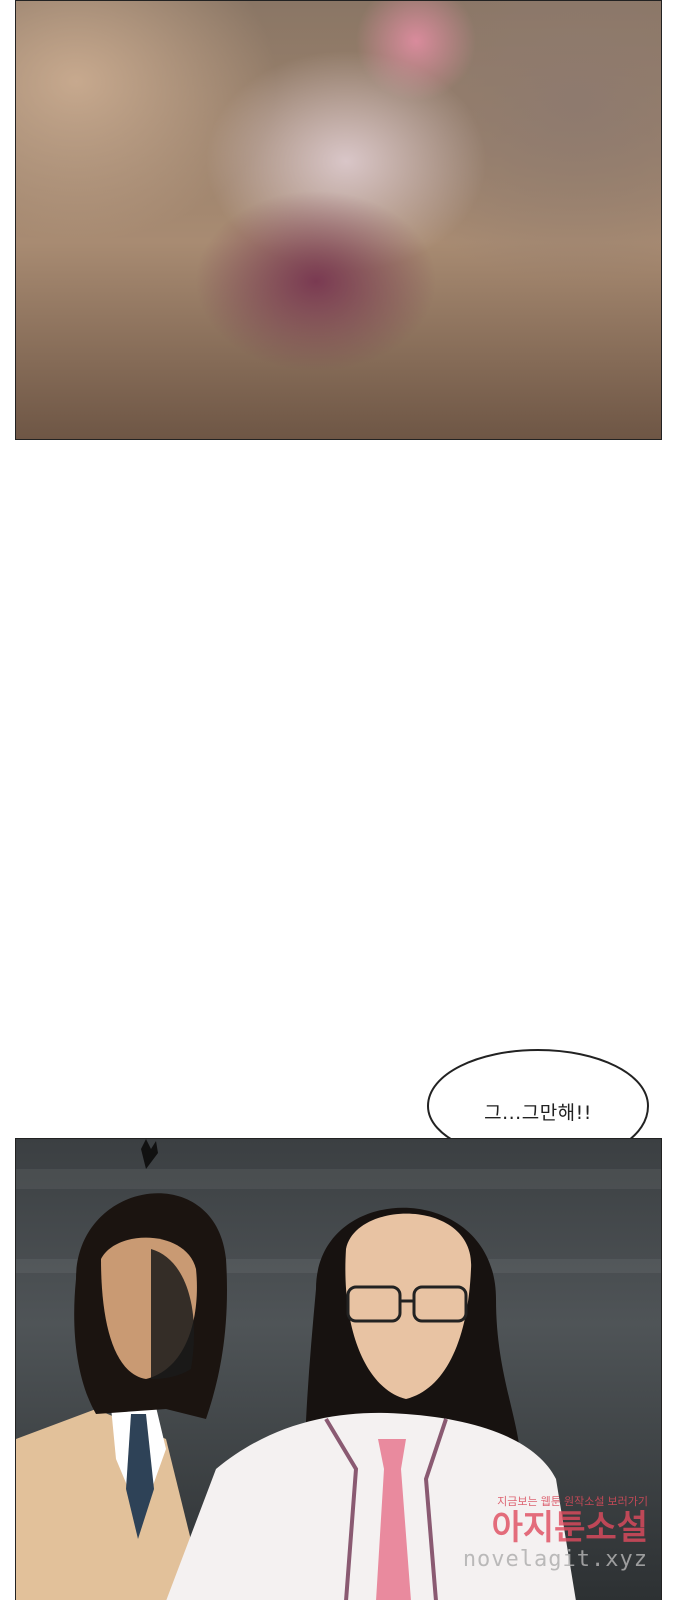 The height and width of the screenshot is (1600, 690). I want to click on hair-topknot, so click(149, 1154).